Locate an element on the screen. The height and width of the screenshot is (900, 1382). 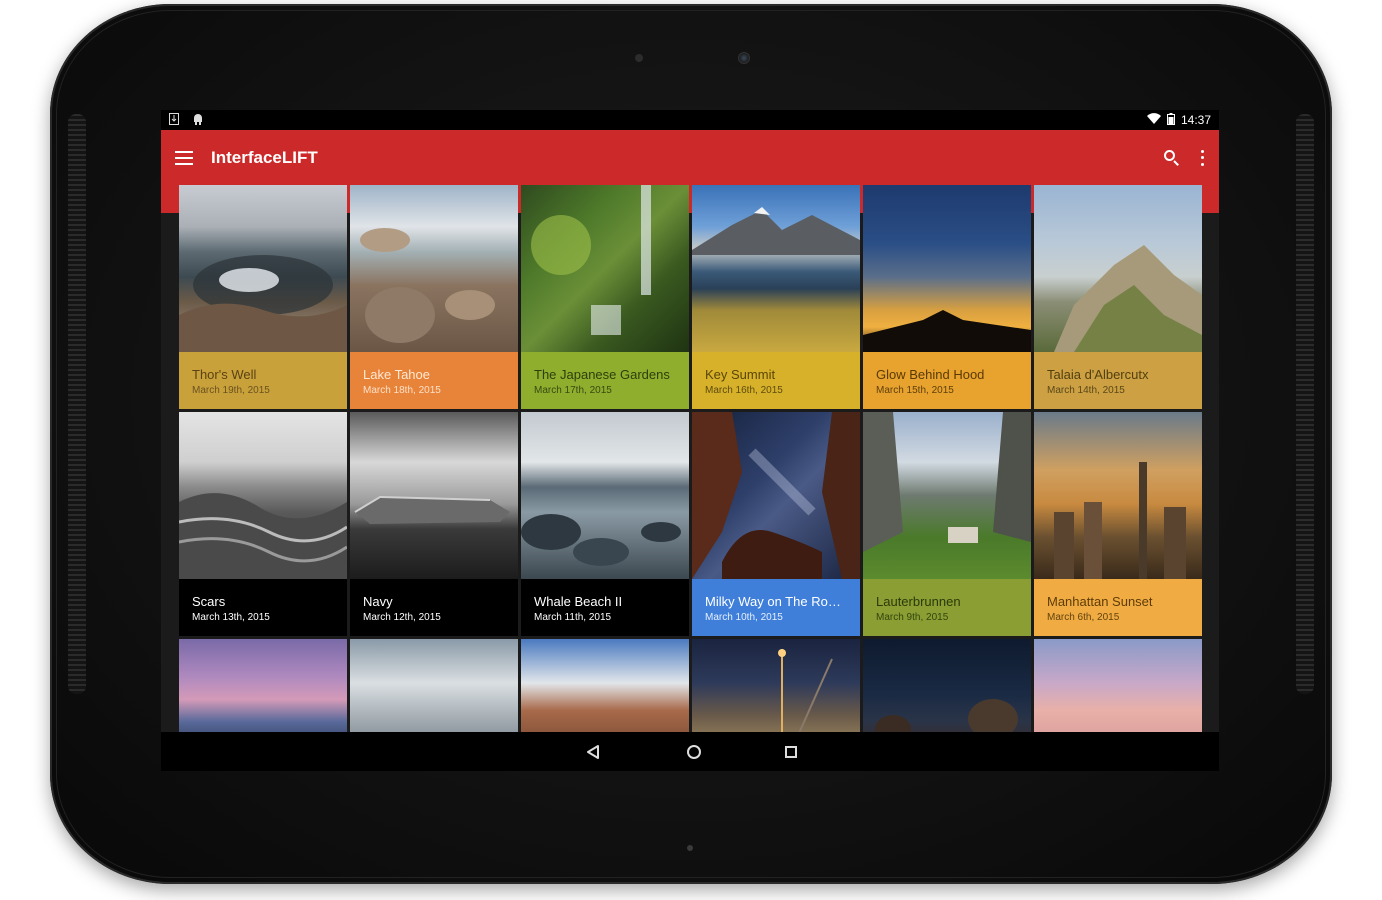
wallpaper-title: Glow Behind Hood is located at coordinates (930, 374).